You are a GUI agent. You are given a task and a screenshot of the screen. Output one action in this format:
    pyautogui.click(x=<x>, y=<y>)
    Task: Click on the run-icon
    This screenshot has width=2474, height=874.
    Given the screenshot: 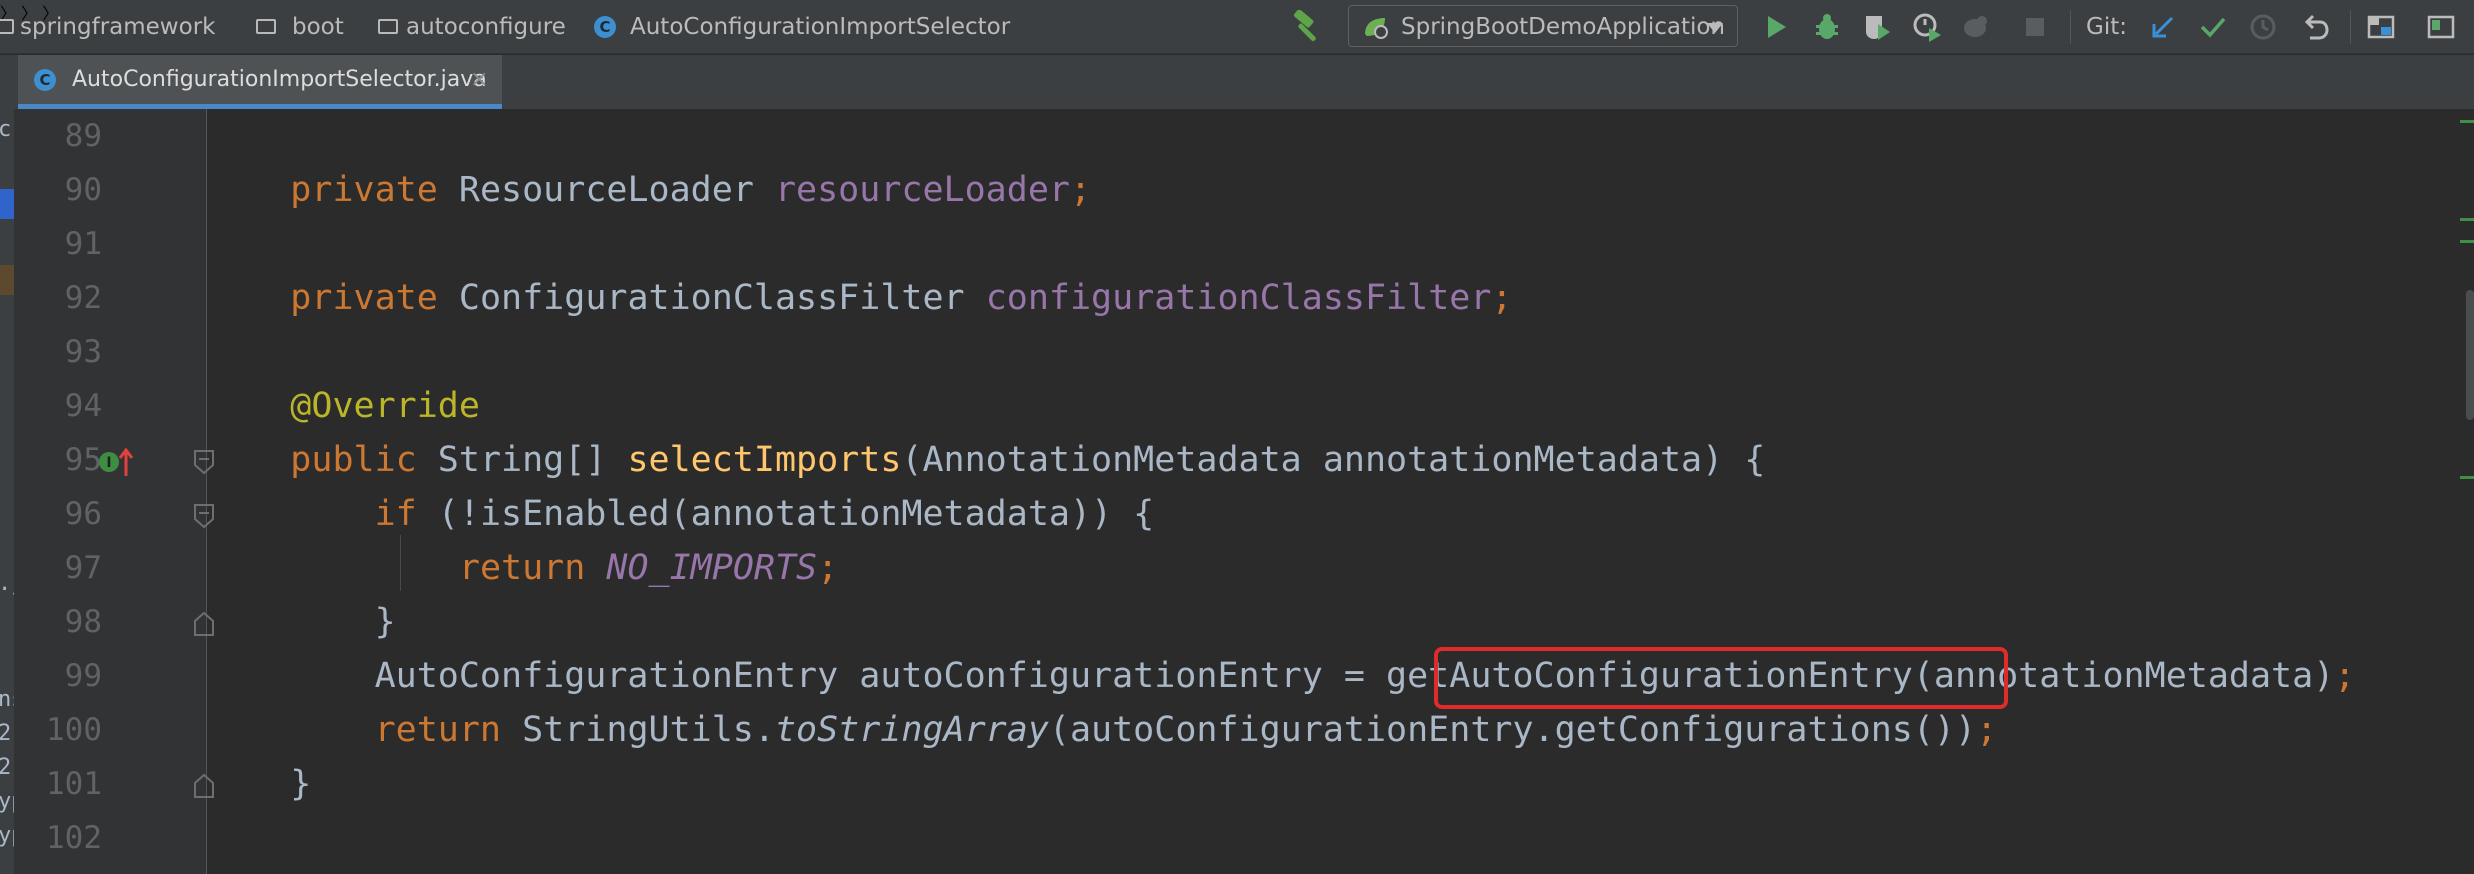 What is the action you would take?
    pyautogui.click(x=1775, y=27)
    